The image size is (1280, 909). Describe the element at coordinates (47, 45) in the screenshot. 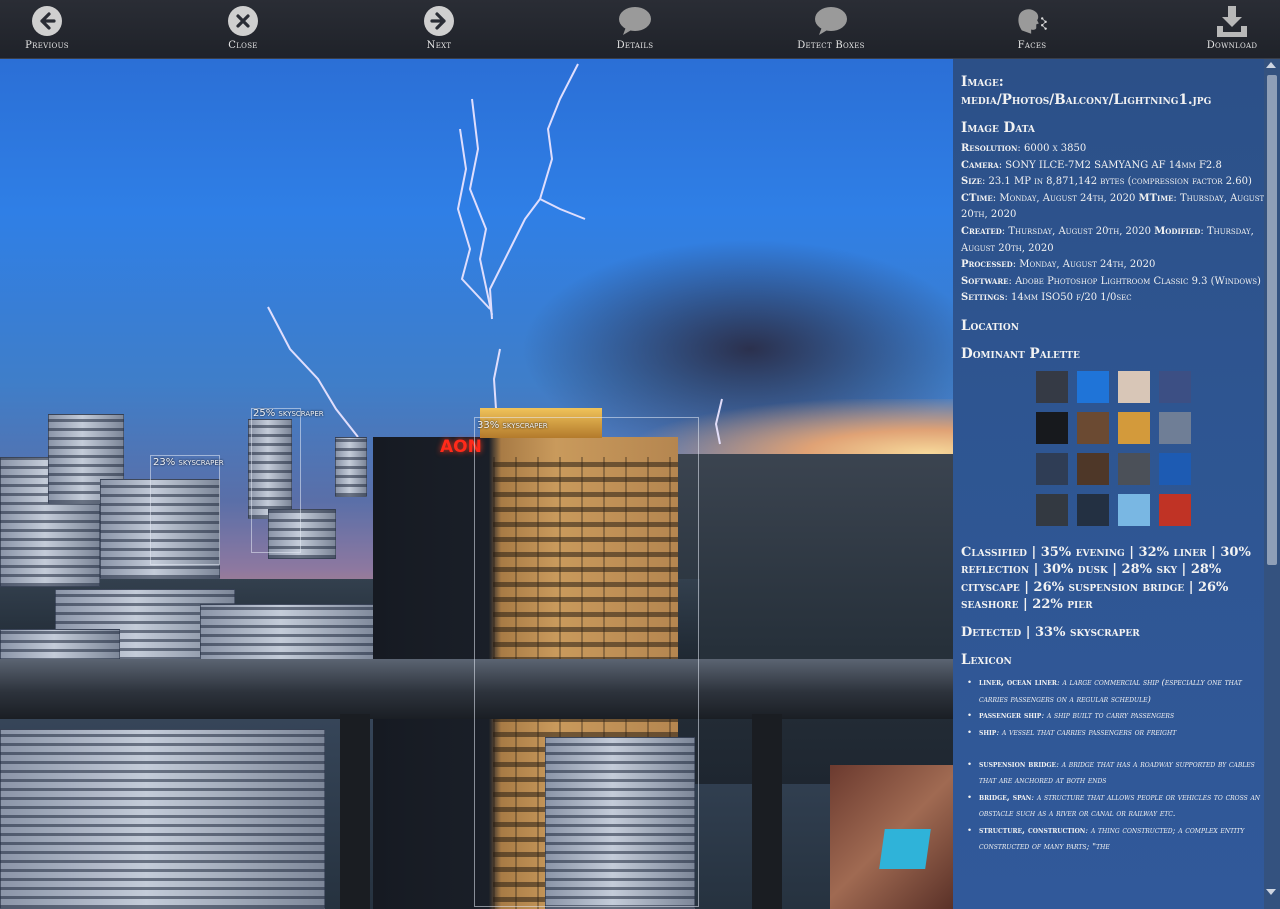

I see `previous-label: Previous` at that location.